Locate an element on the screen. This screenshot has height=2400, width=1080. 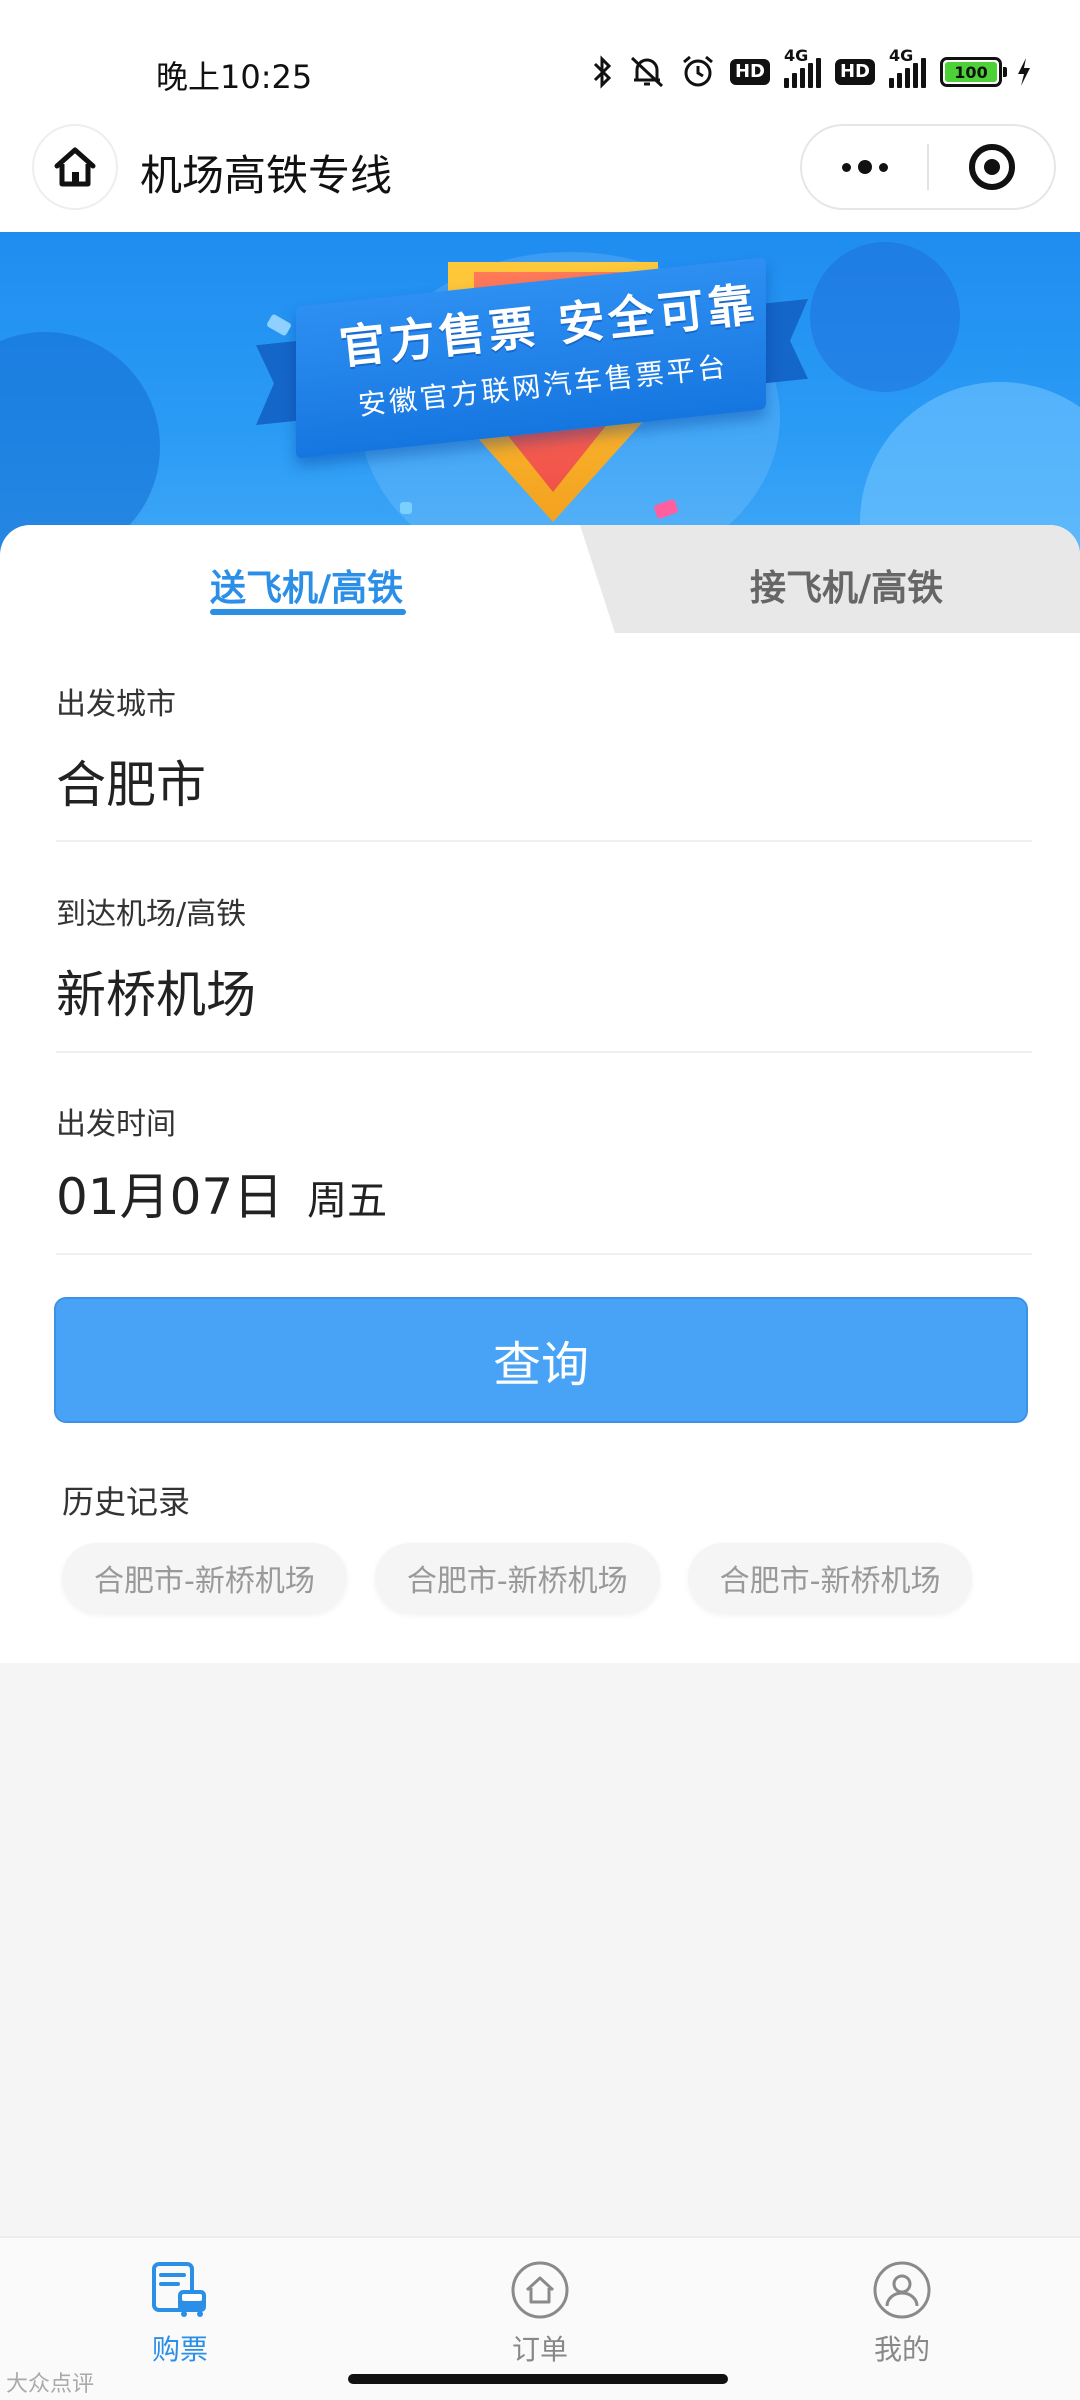
status-bar: 晚上10:25 HD 4G HD 4G 100 is located at coordinates (540, 60).